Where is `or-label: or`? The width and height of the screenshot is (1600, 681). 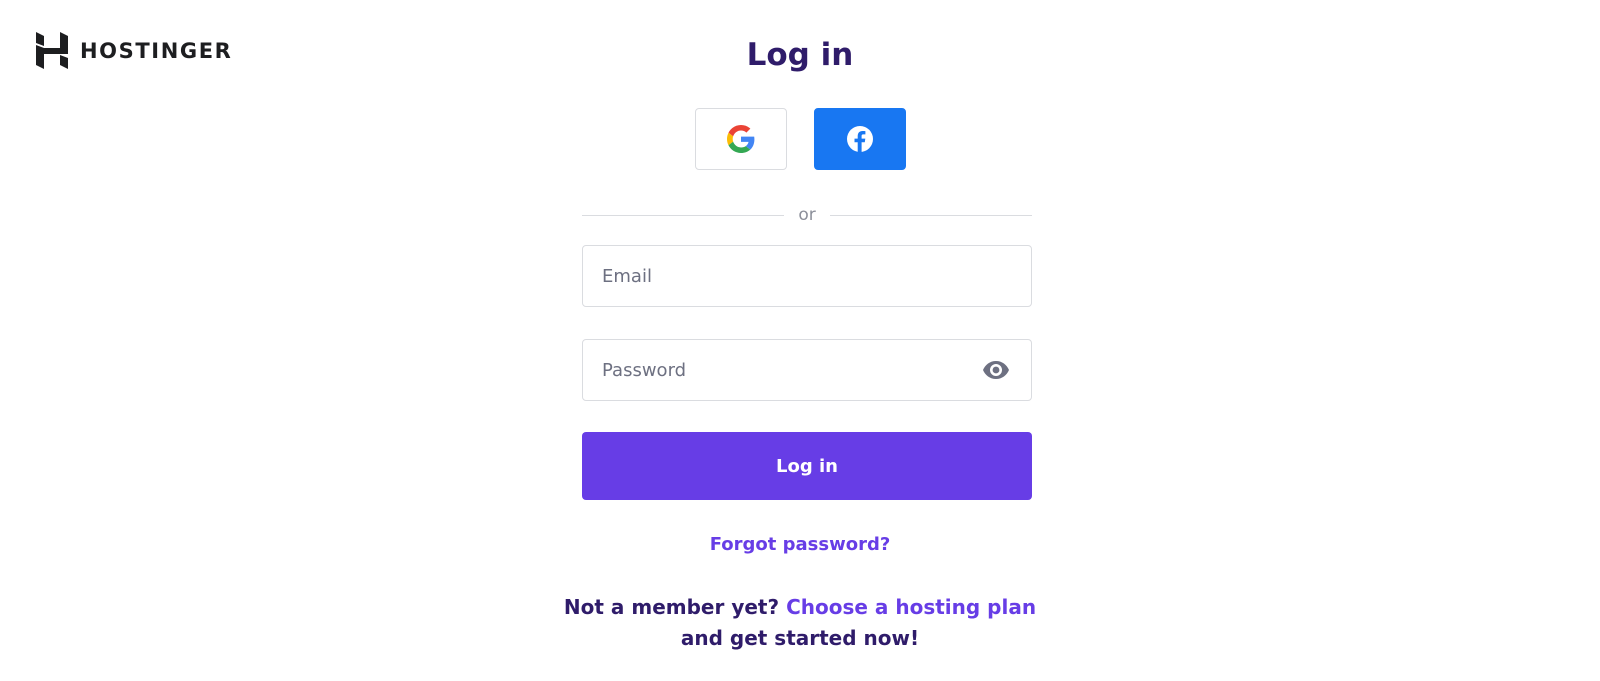
or-label: or is located at coordinates (807, 215).